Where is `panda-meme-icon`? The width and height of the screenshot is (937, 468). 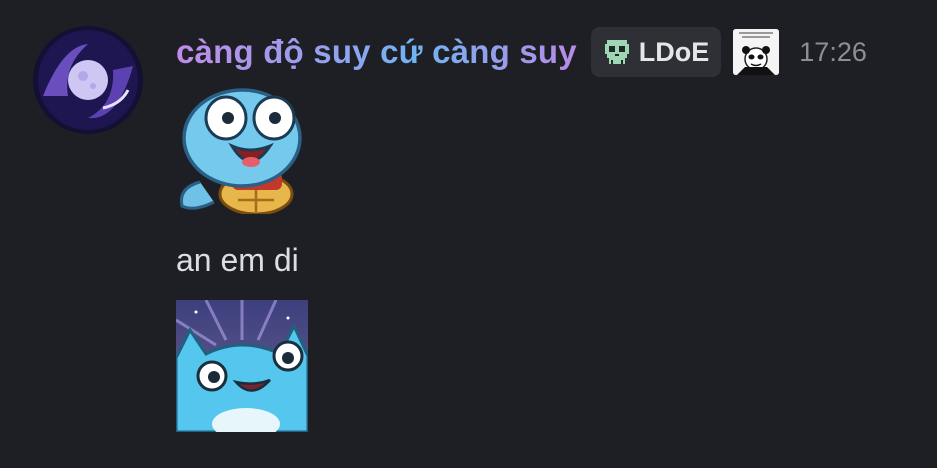
panda-meme-icon is located at coordinates (756, 52).